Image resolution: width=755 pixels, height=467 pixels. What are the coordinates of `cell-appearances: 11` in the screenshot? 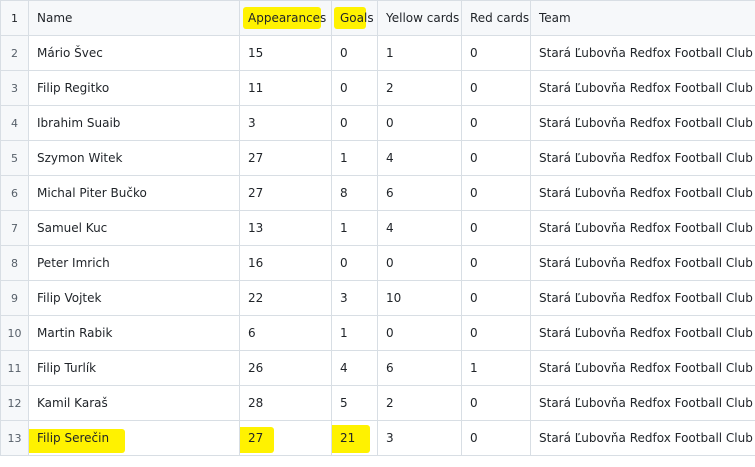 It's located at (285, 88).